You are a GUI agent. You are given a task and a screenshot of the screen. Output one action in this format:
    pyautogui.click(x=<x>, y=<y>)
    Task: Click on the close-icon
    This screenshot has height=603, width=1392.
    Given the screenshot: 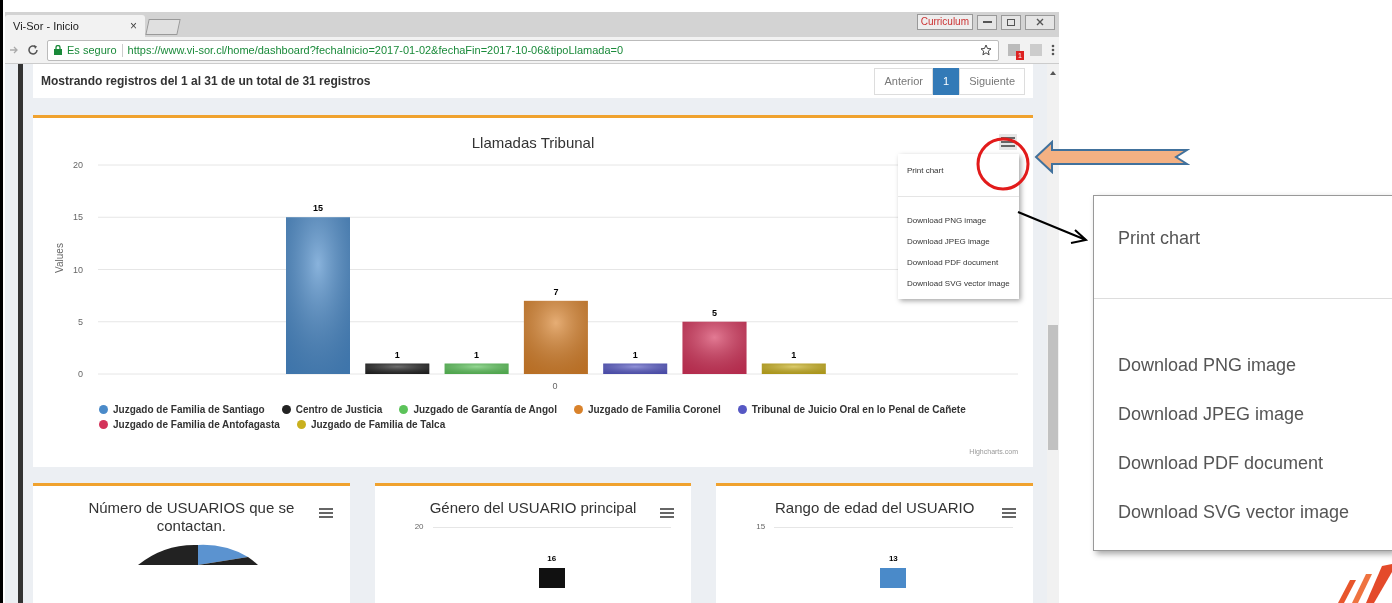 What is the action you would take?
    pyautogui.click(x=1040, y=22)
    